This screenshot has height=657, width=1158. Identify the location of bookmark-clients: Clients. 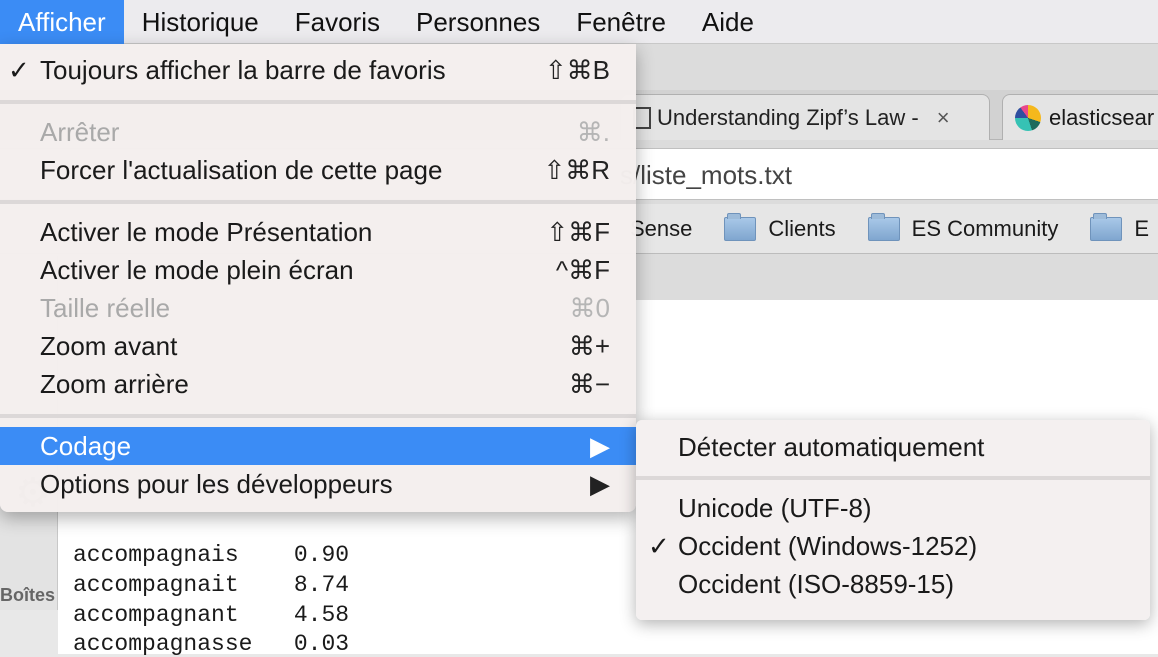
(780, 227).